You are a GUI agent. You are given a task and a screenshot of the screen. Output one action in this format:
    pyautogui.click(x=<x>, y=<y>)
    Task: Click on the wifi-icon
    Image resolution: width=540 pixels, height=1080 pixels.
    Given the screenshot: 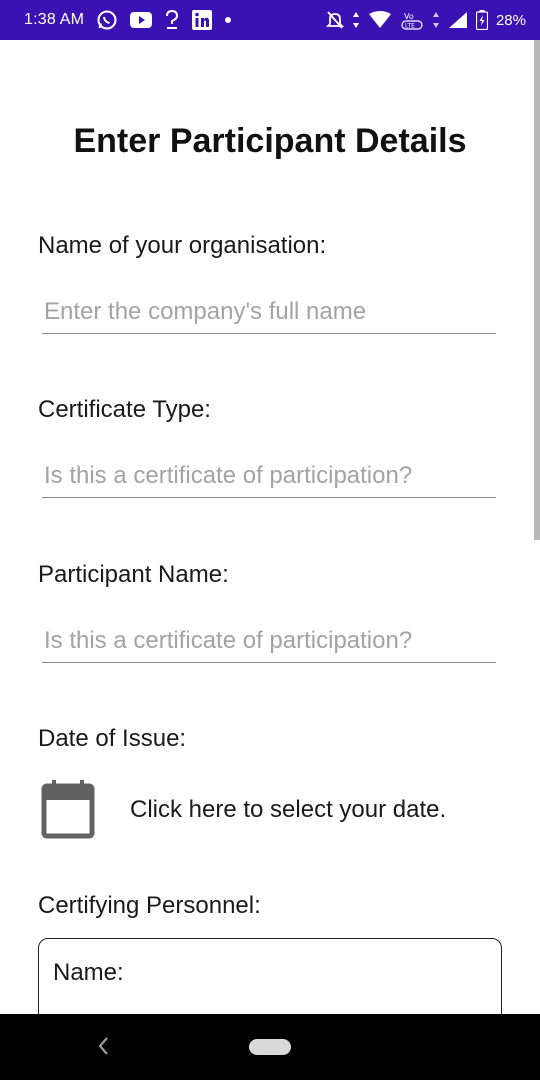 What is the action you would take?
    pyautogui.click(x=380, y=20)
    